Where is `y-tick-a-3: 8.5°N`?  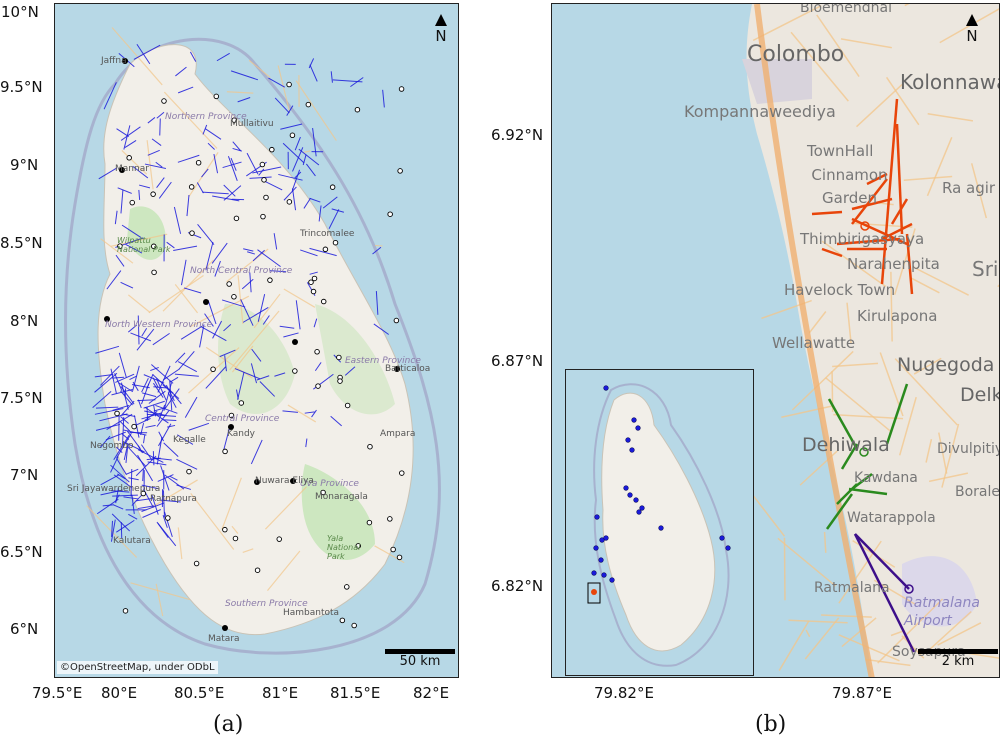 y-tick-a-3: 8.5°N is located at coordinates (21, 243).